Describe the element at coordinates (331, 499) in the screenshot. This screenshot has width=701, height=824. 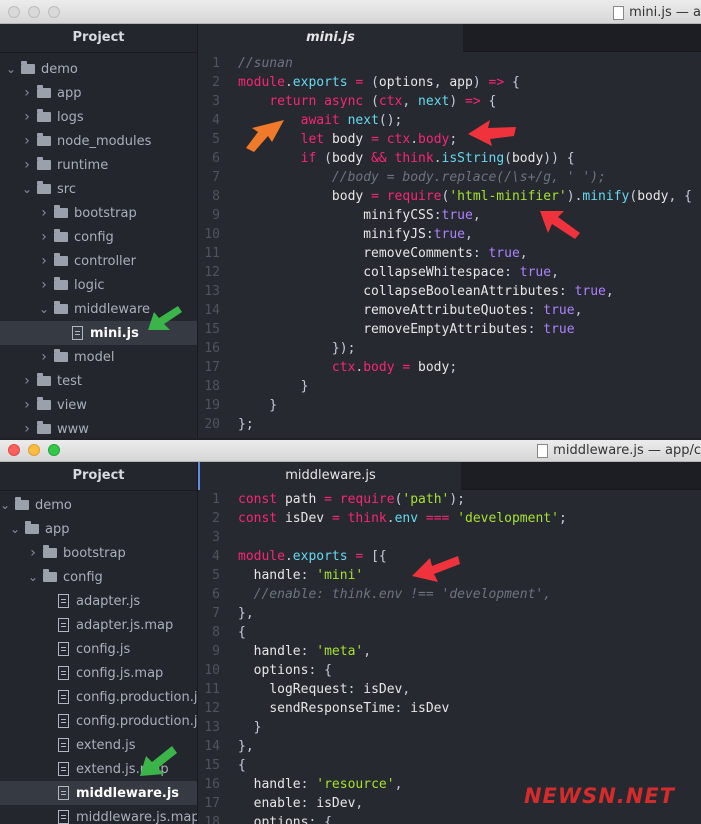
I see `code-line: 1 const path = require('path');` at that location.